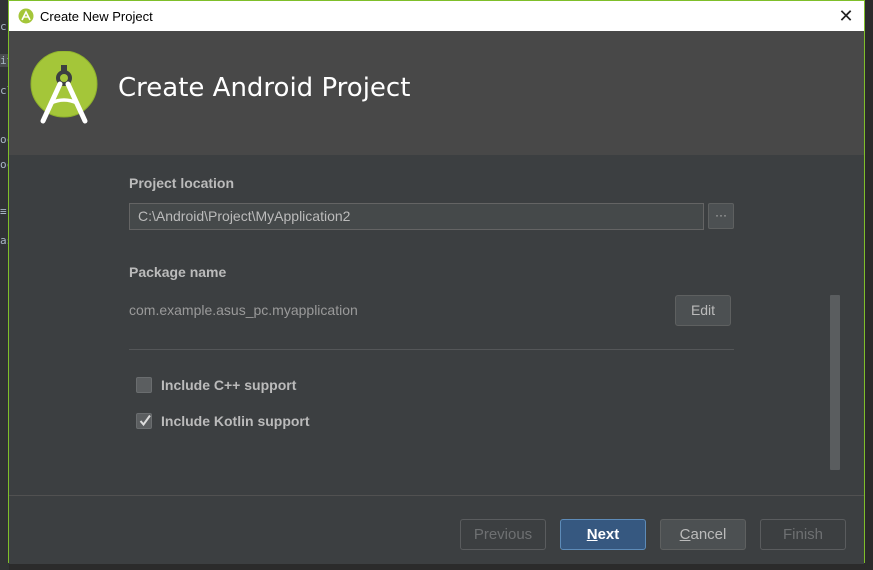  Describe the element at coordinates (503, 534) in the screenshot. I see `previous-button: Previous` at that location.